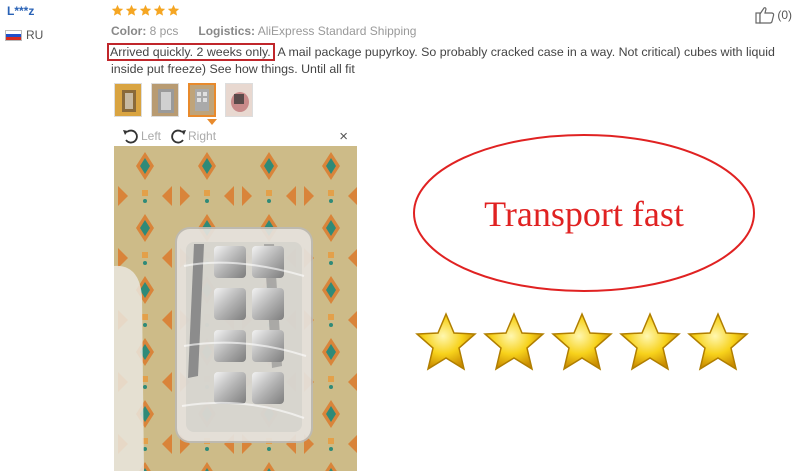 The height and width of the screenshot is (476, 800). I want to click on transport-fast-badge: Transport fast, so click(584, 213).